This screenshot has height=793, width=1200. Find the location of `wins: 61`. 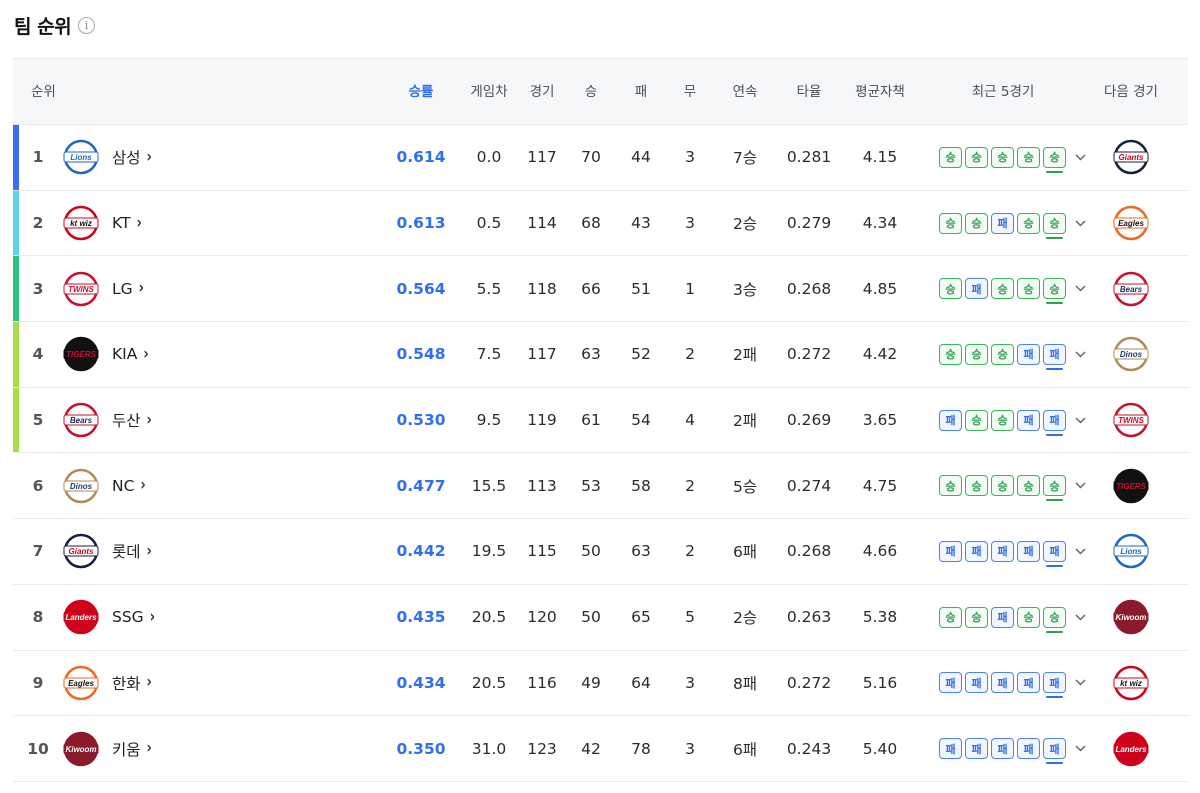

wins: 61 is located at coordinates (591, 420).